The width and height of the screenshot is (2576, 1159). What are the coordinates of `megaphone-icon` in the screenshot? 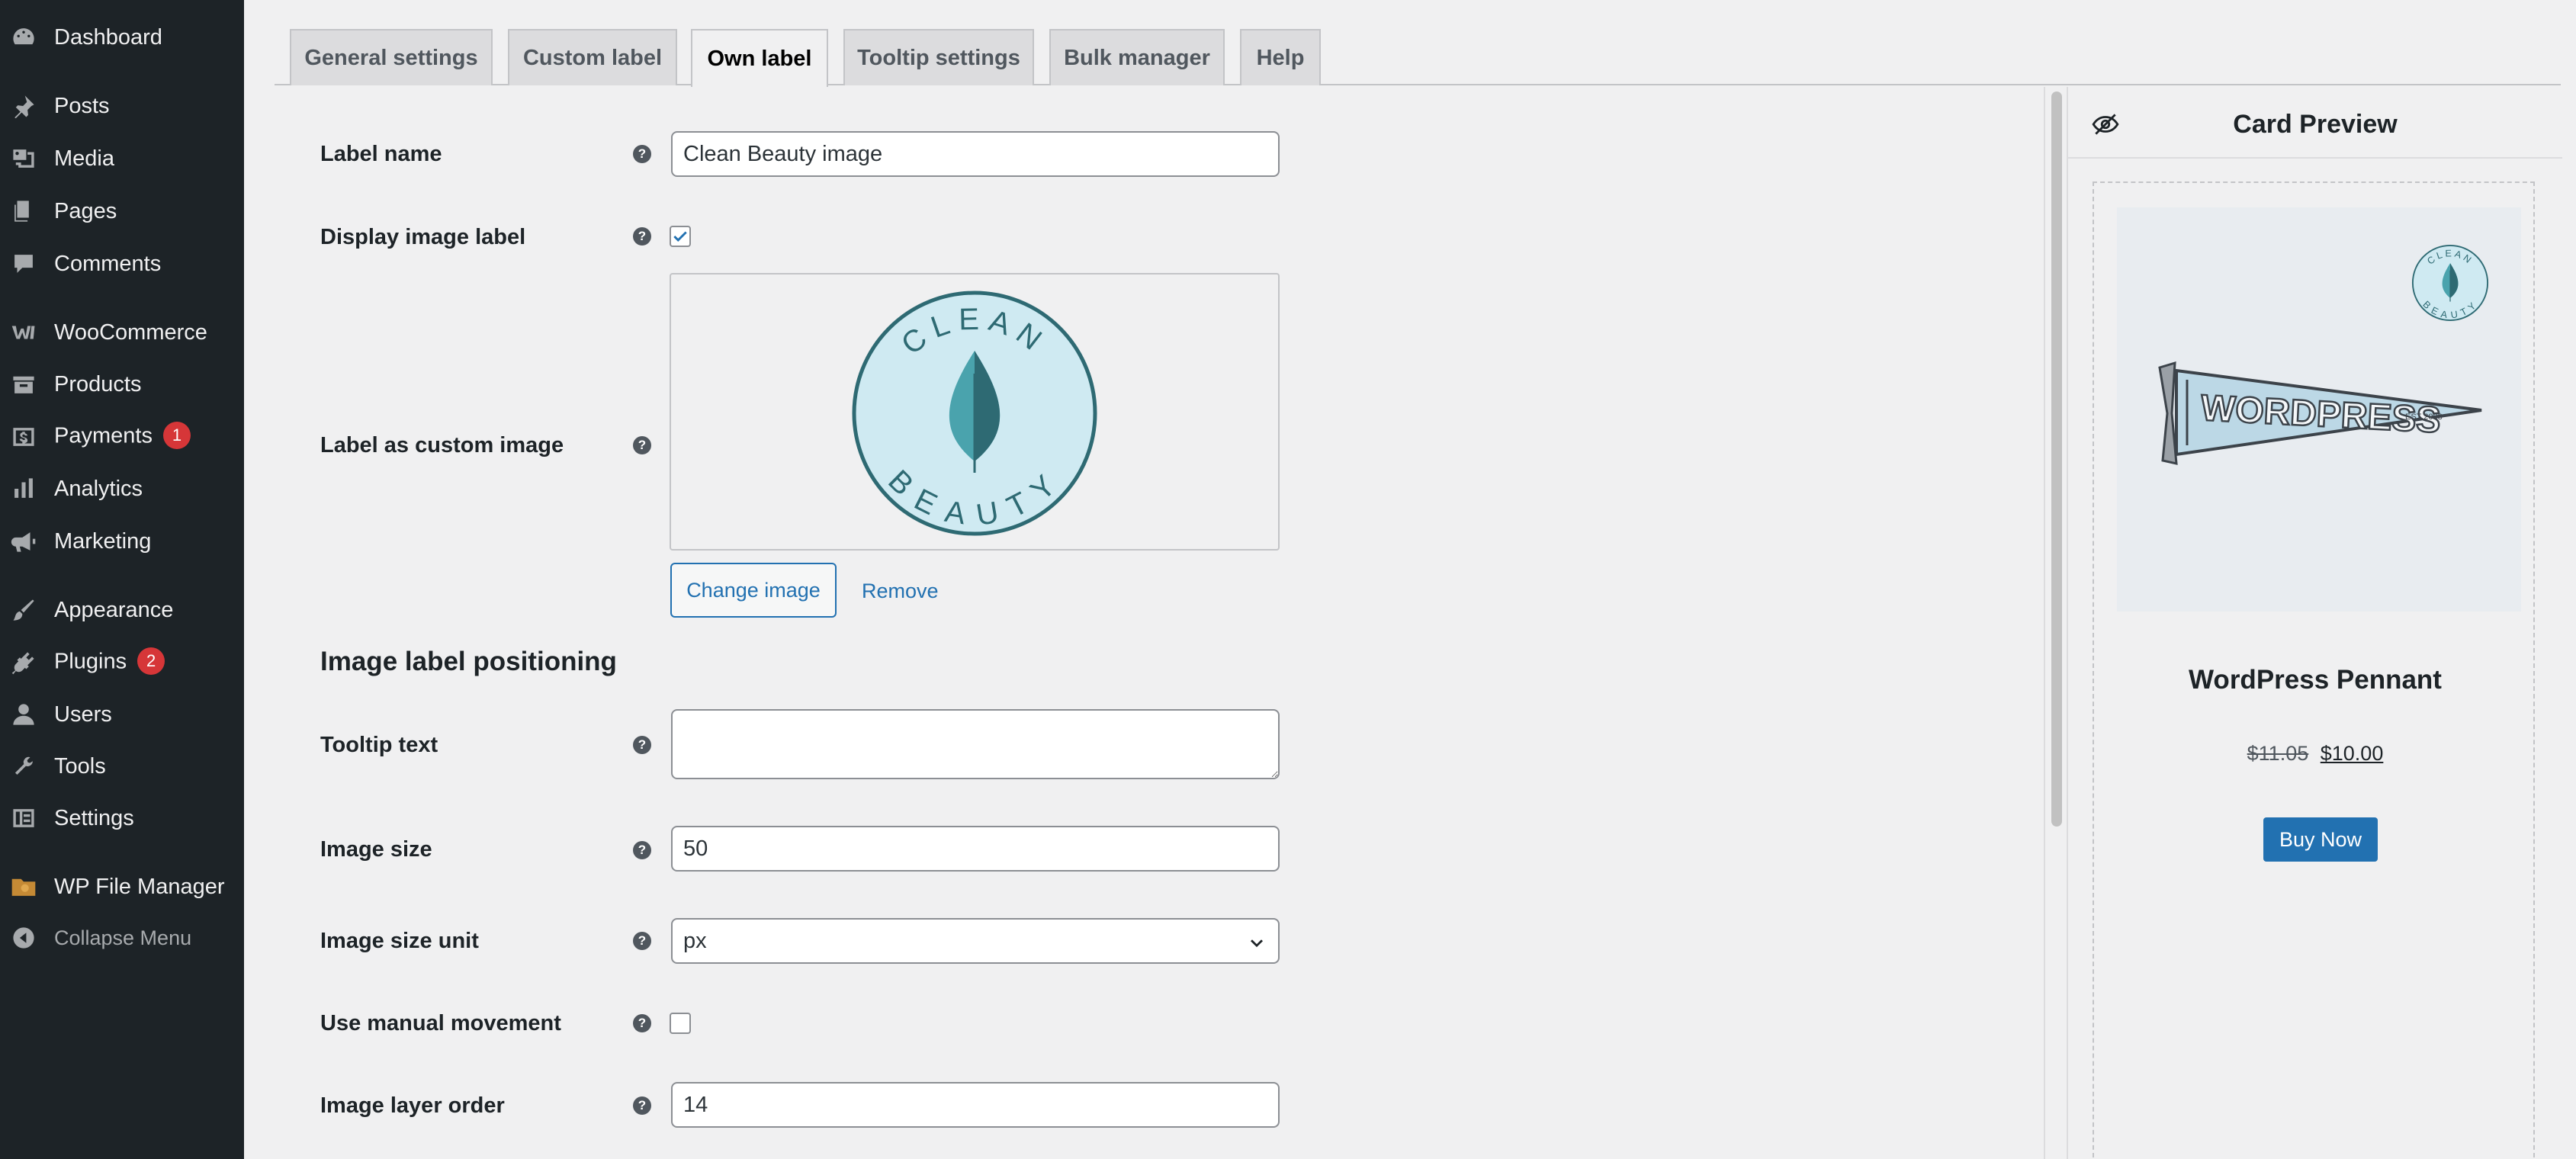 It's located at (24, 541).